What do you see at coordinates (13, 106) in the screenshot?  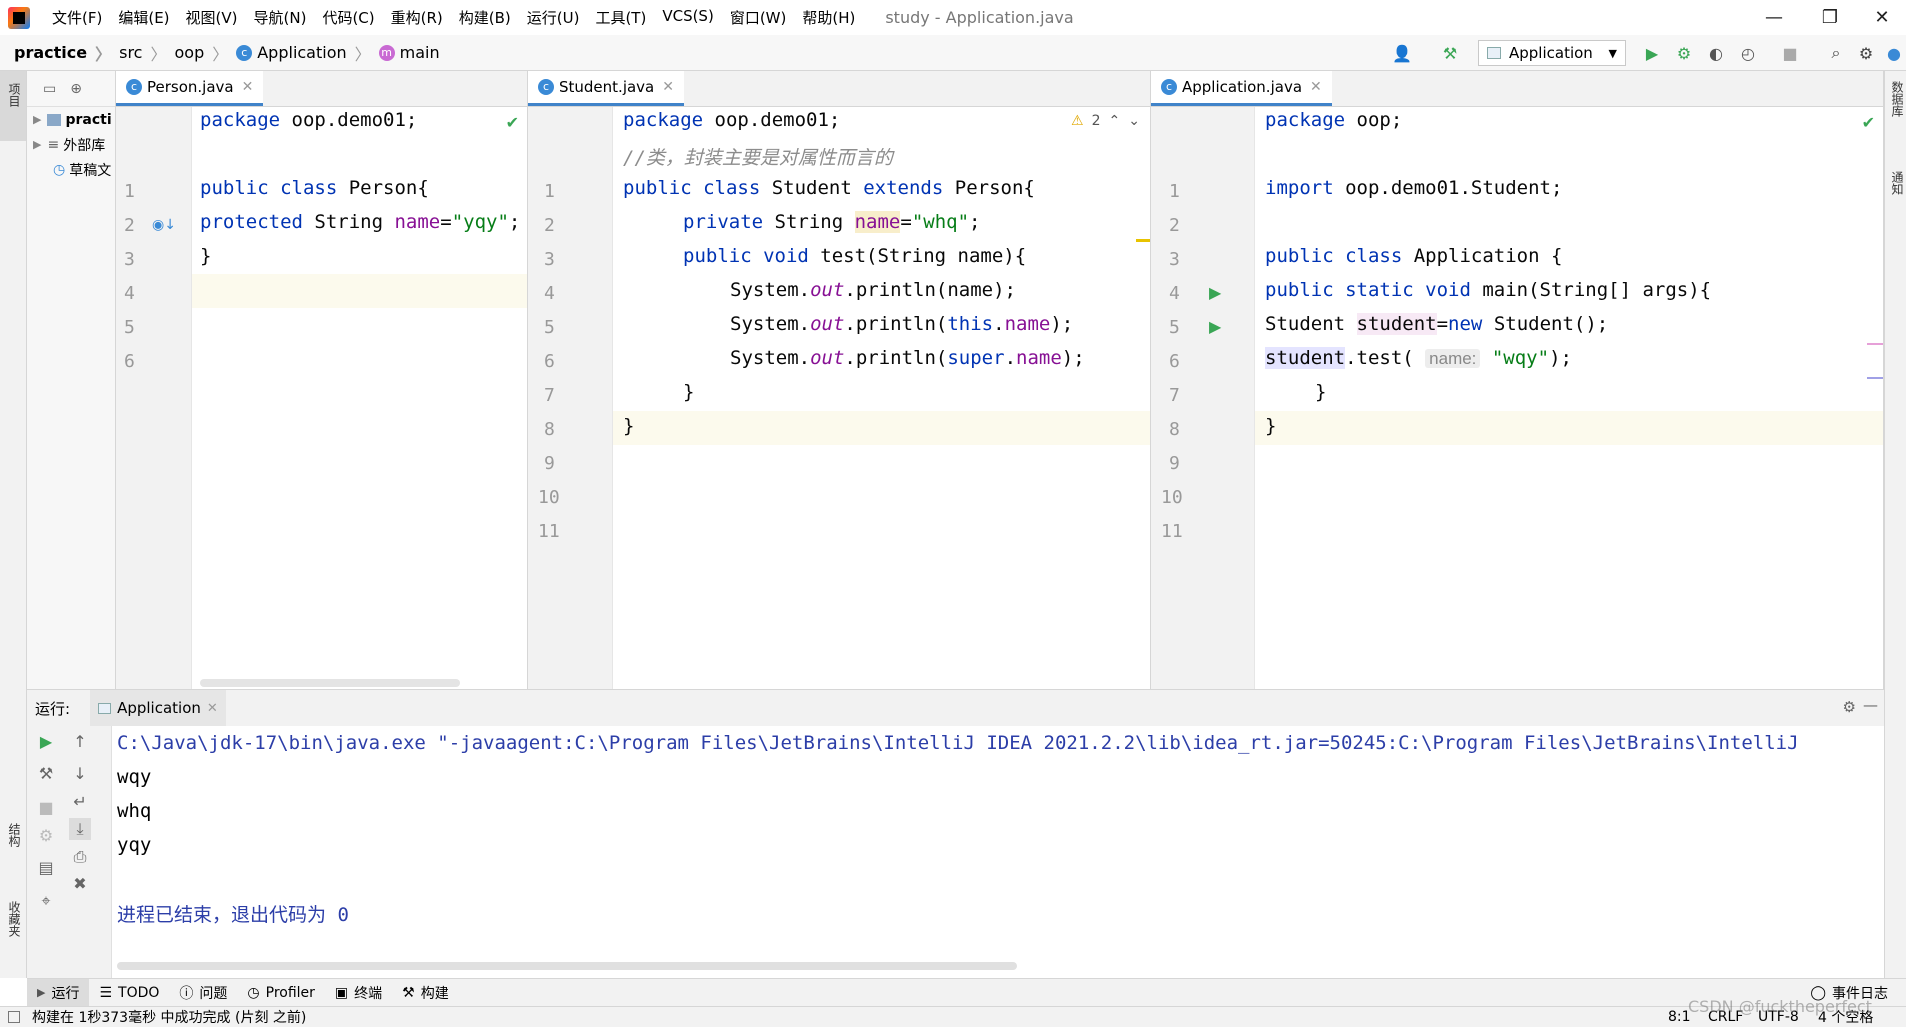 I see `project-tool-button: 项目` at bounding box center [13, 106].